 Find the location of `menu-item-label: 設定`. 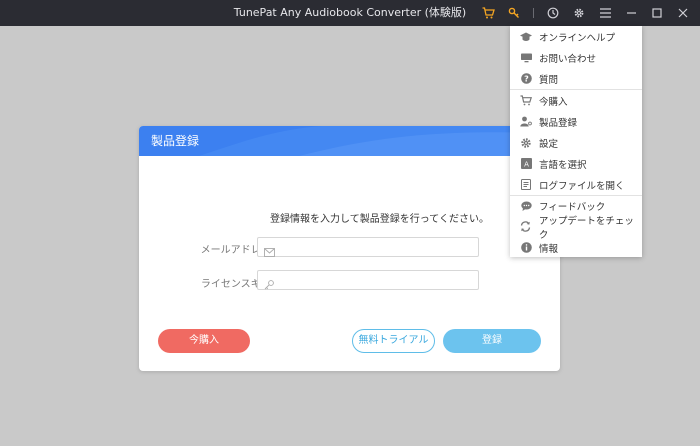

menu-item-label: 設定 is located at coordinates (549, 144).